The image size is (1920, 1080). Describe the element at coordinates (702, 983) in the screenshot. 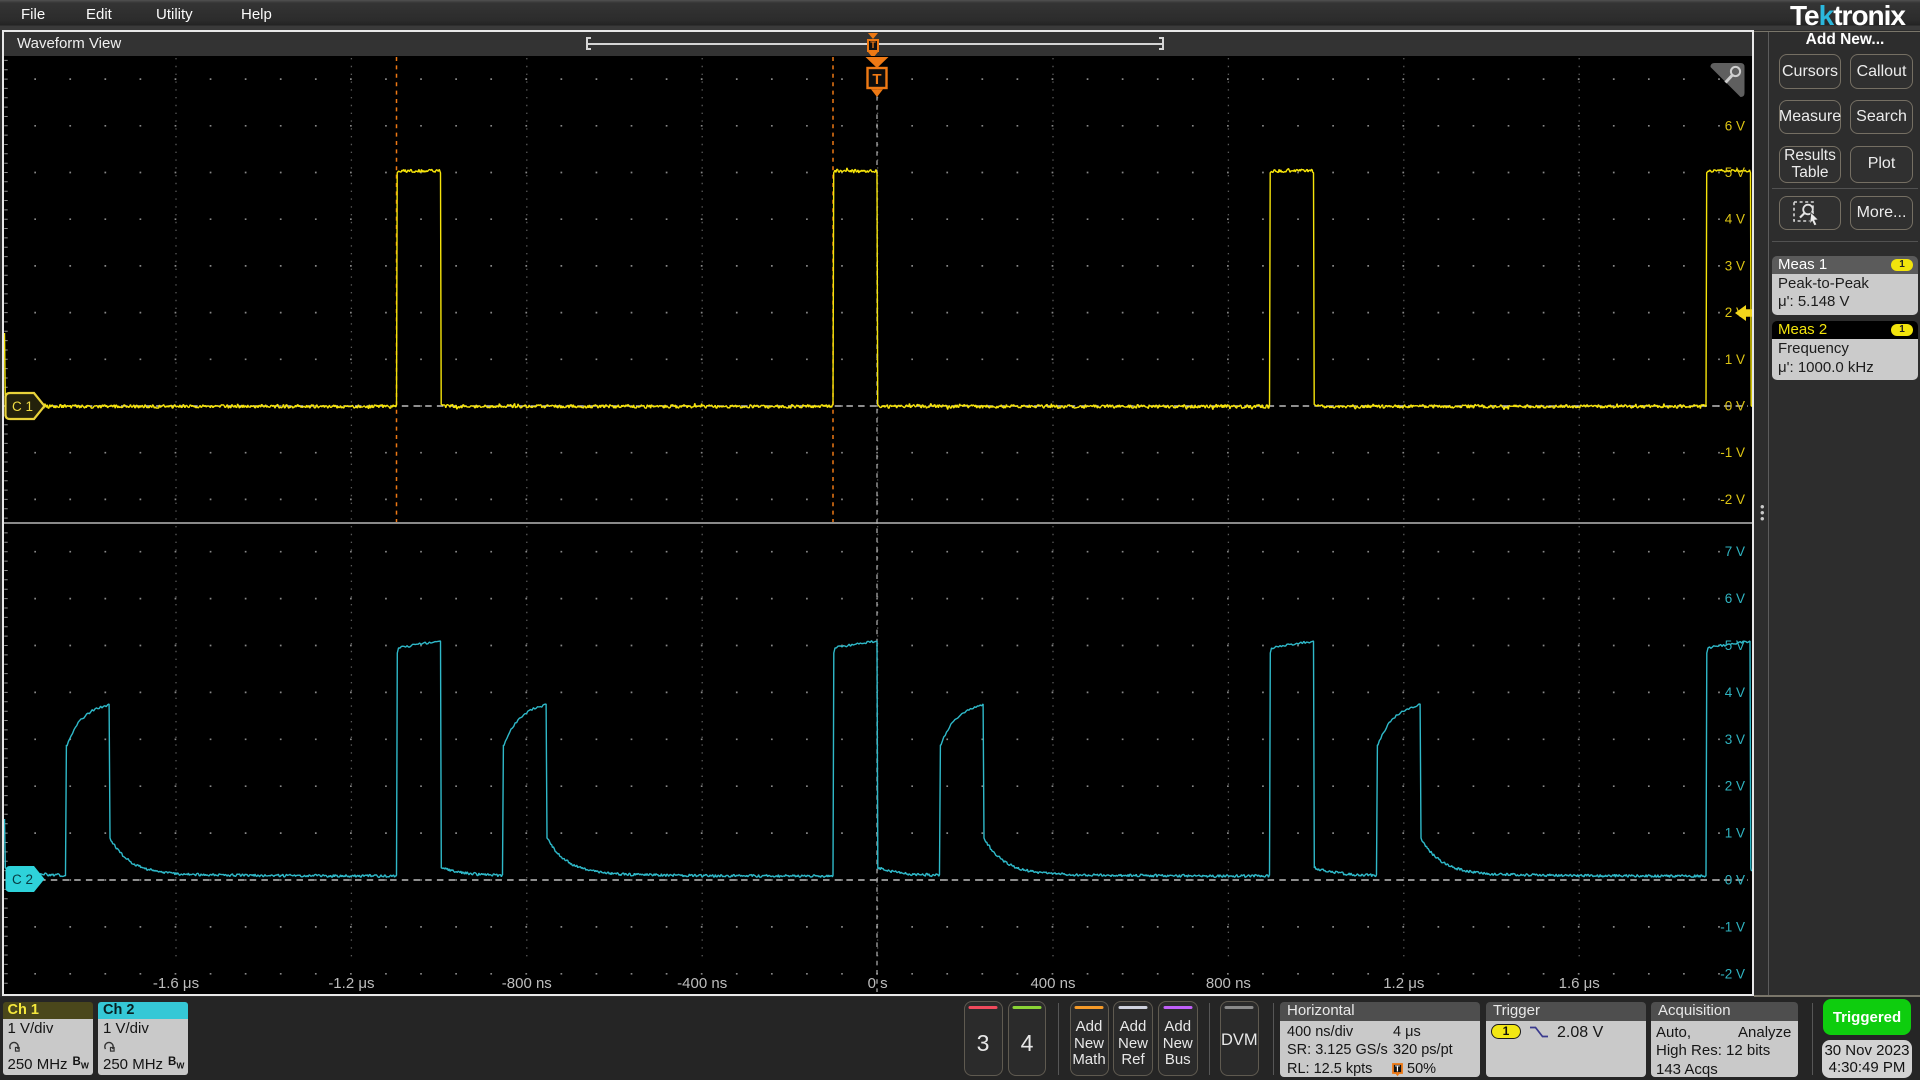

I see `svg-text: -400 ns` at that location.